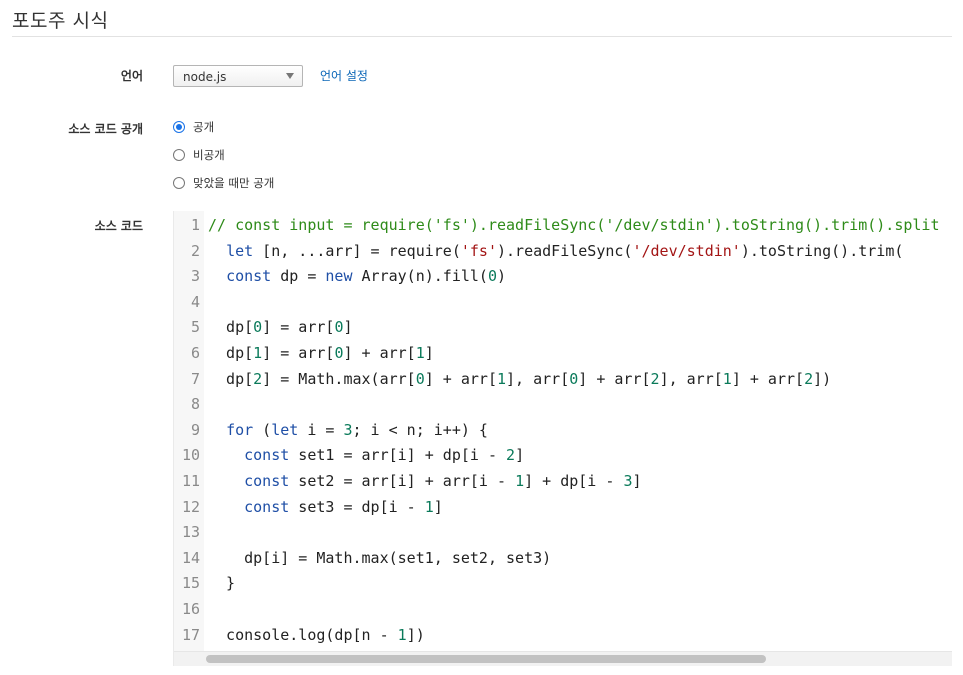 The width and height of the screenshot is (963, 675). I want to click on code-line: 6 dp[1] = arr[0] + arr[1], so click(304, 354).